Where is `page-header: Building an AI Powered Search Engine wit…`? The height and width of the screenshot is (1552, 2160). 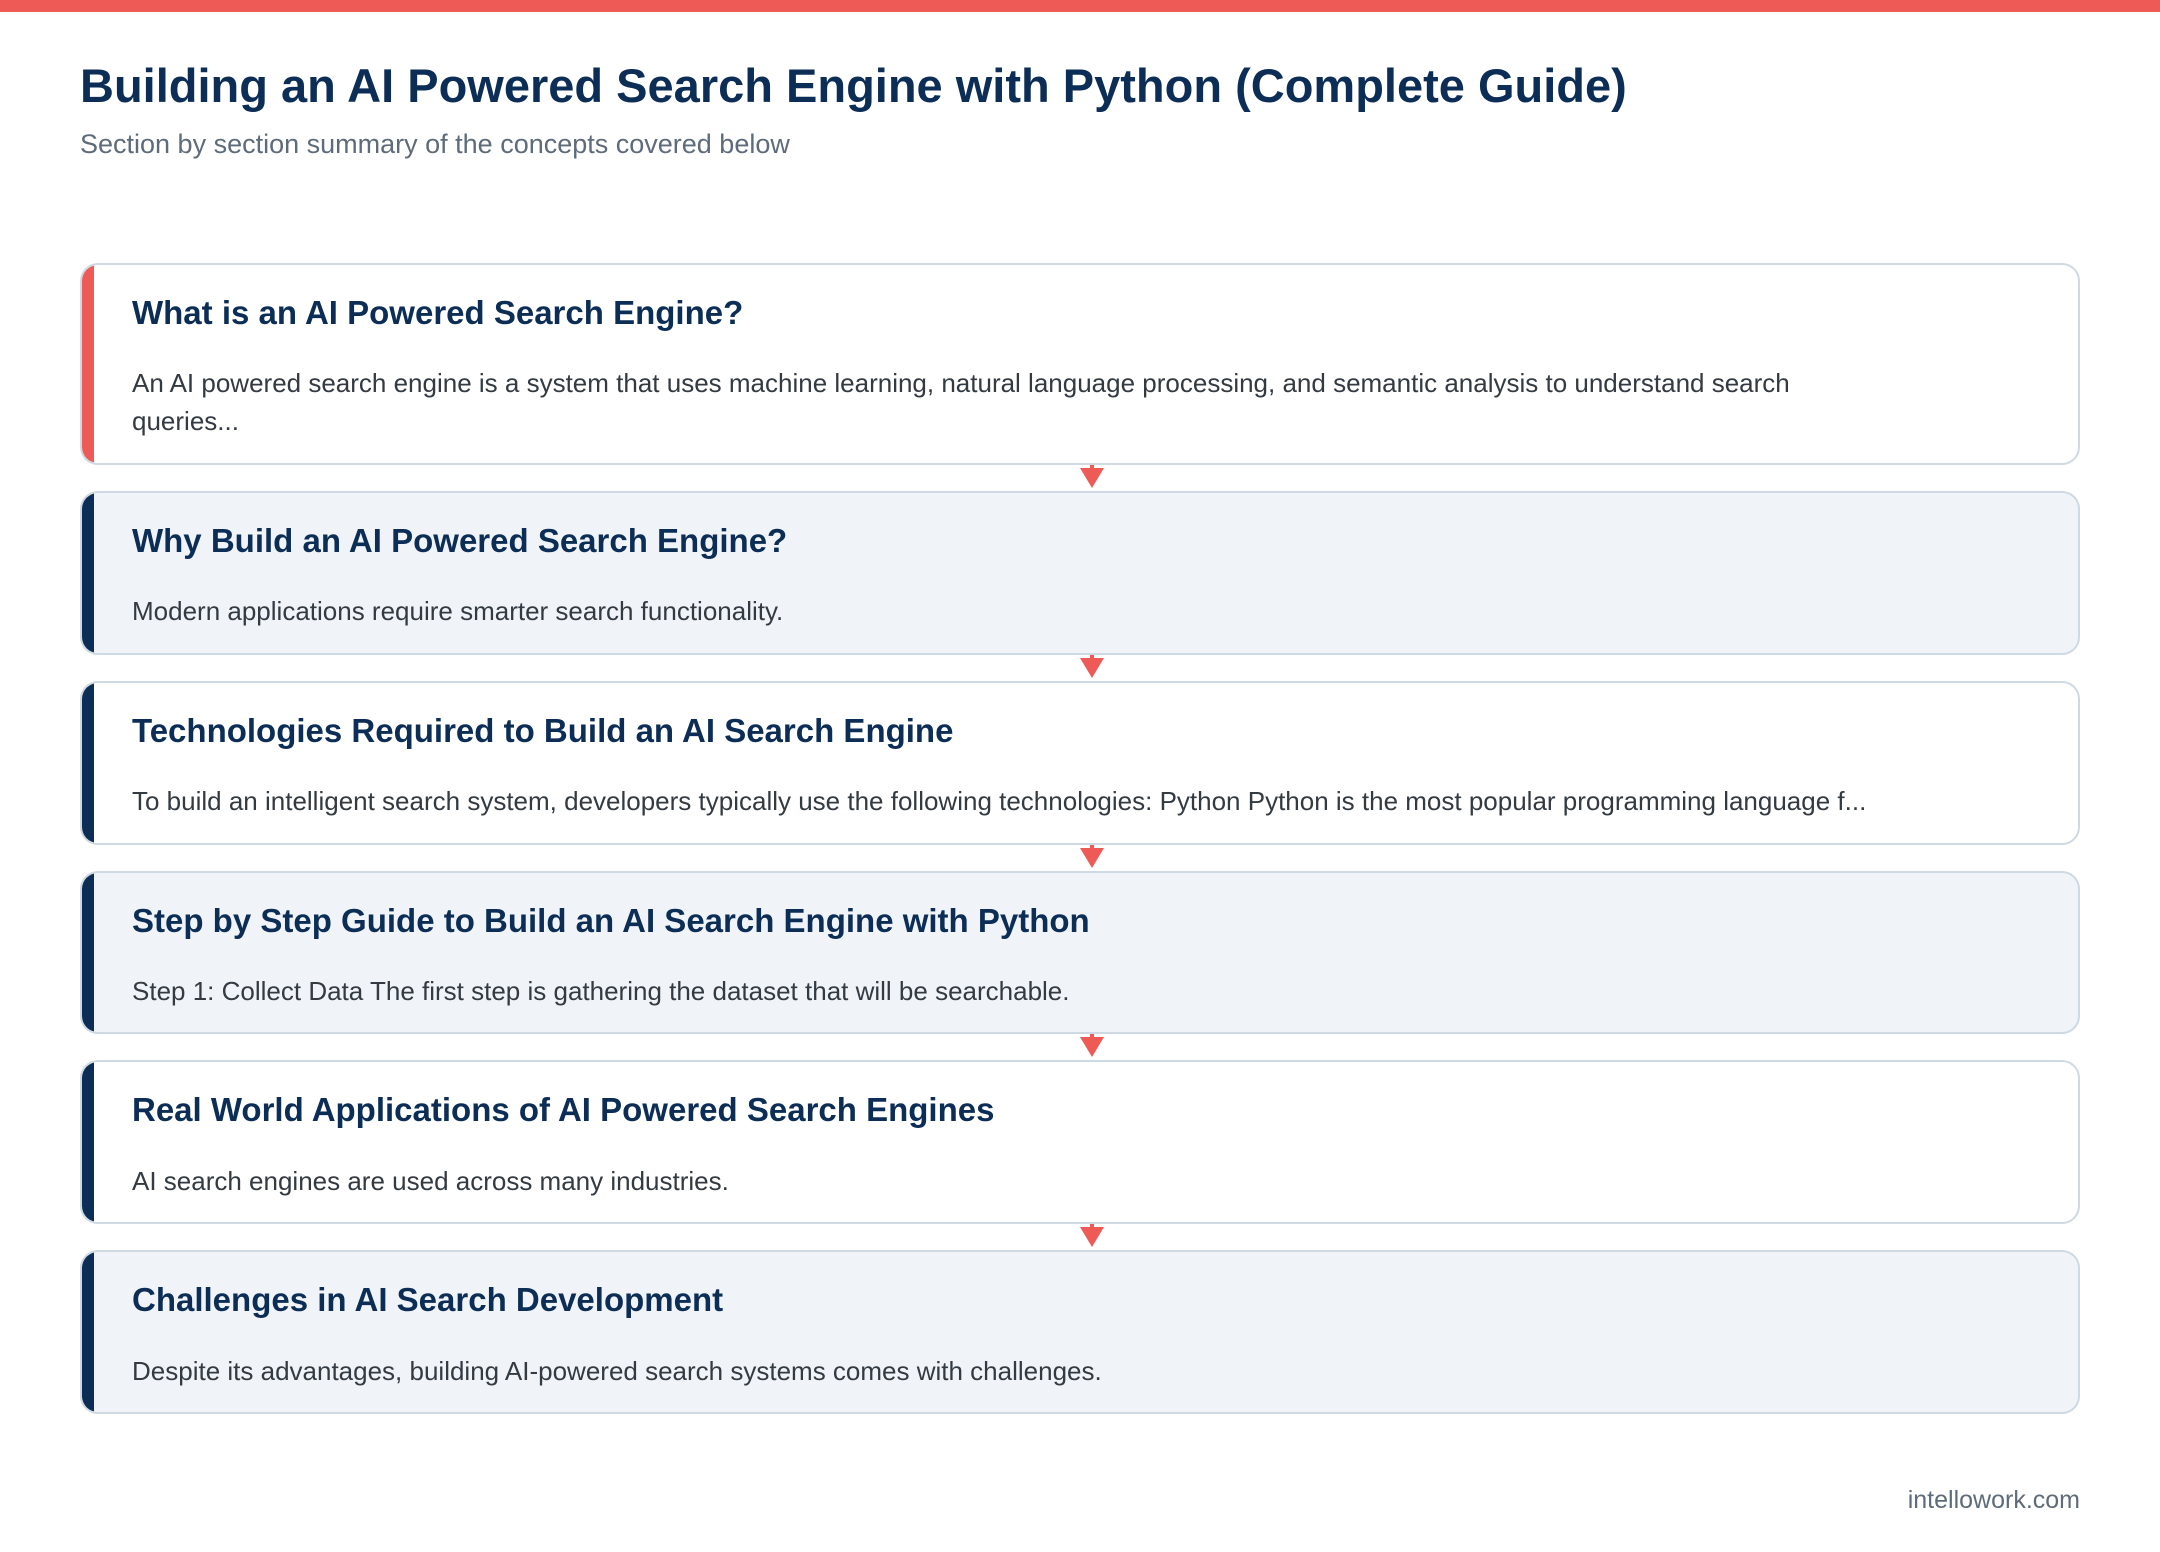
page-header: Building an AI Powered Search Engine wit… is located at coordinates (1080, 109).